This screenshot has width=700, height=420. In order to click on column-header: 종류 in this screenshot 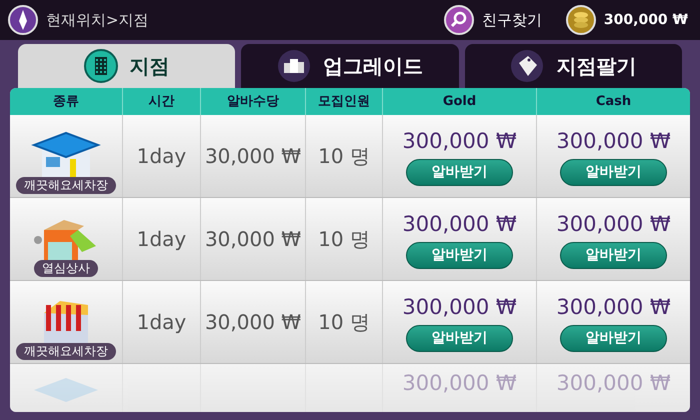, I will do `click(66, 101)`.